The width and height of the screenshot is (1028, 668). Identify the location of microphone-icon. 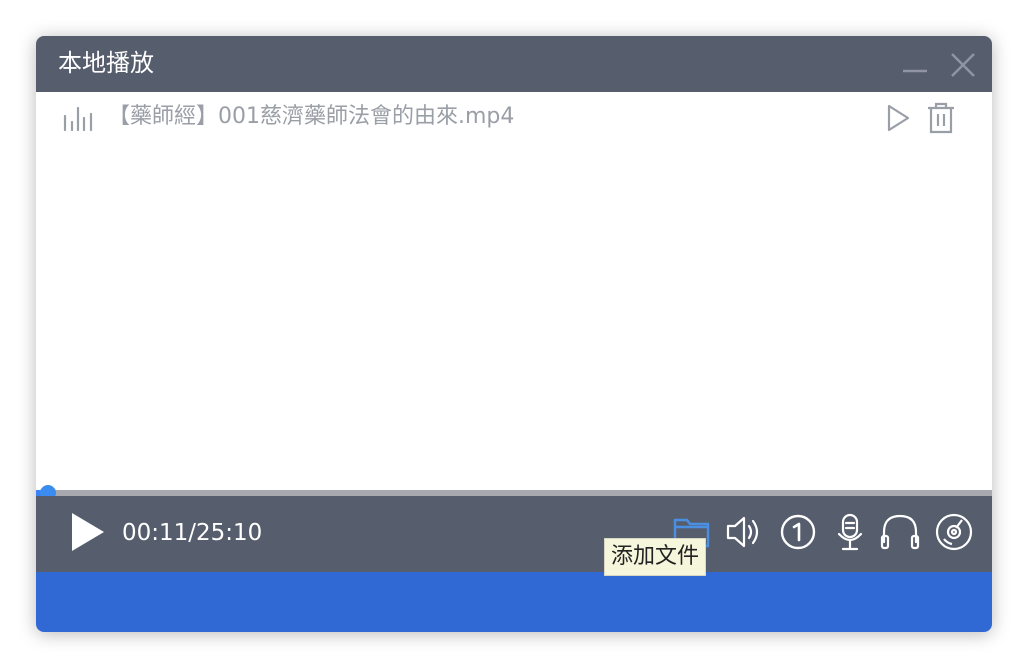
(850, 532).